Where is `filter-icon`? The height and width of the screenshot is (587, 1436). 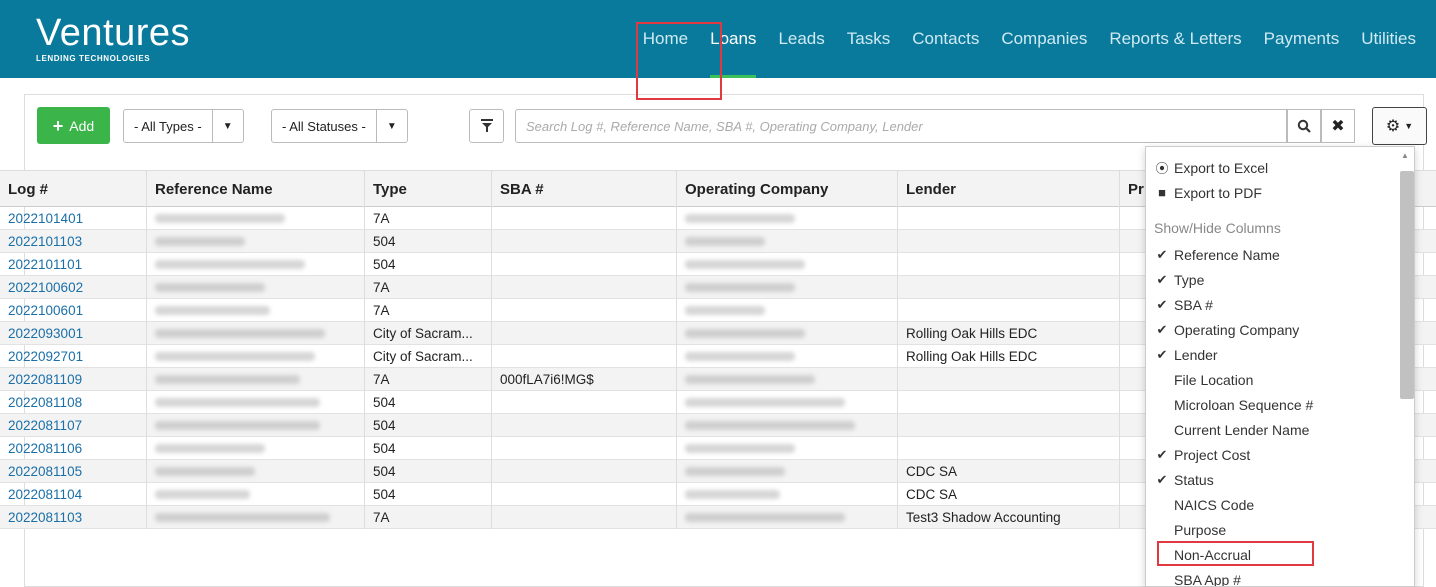 filter-icon is located at coordinates (486, 125).